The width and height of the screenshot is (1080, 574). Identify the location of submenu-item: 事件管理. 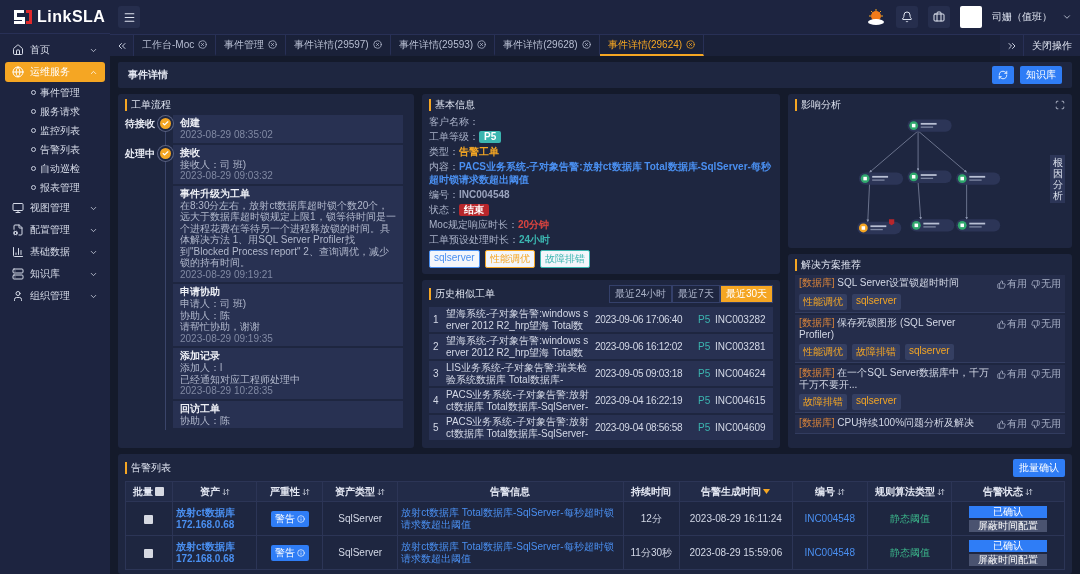
(55, 92).